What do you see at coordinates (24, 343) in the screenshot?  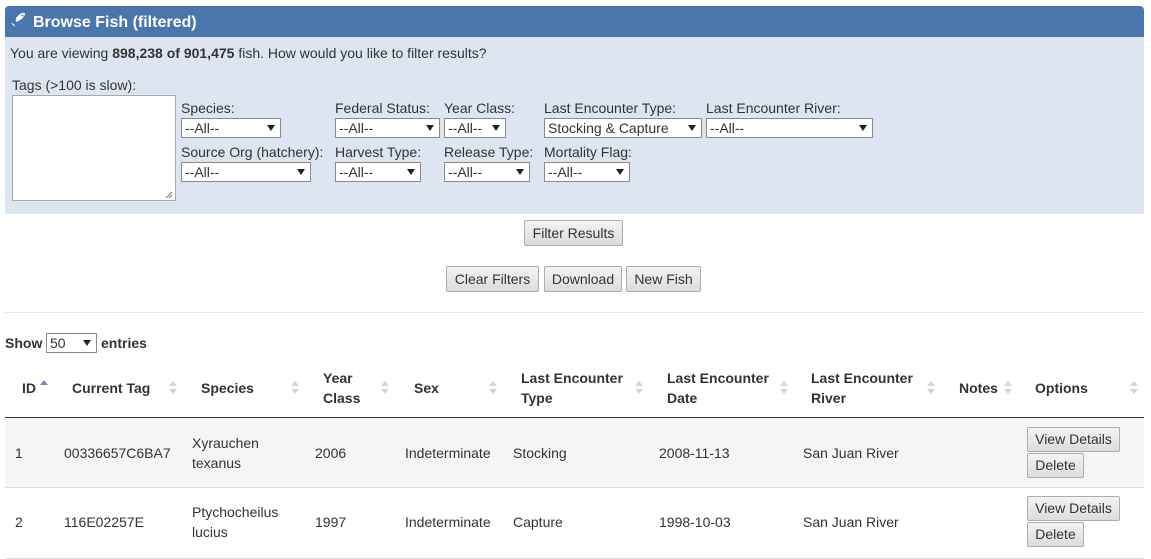 I see `show-label: Show` at bounding box center [24, 343].